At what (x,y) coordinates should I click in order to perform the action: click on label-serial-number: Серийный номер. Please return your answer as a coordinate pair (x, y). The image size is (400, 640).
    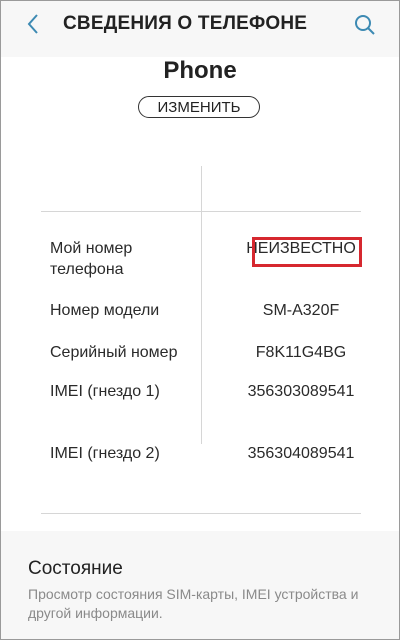
    Looking at the image, I should click on (114, 352).